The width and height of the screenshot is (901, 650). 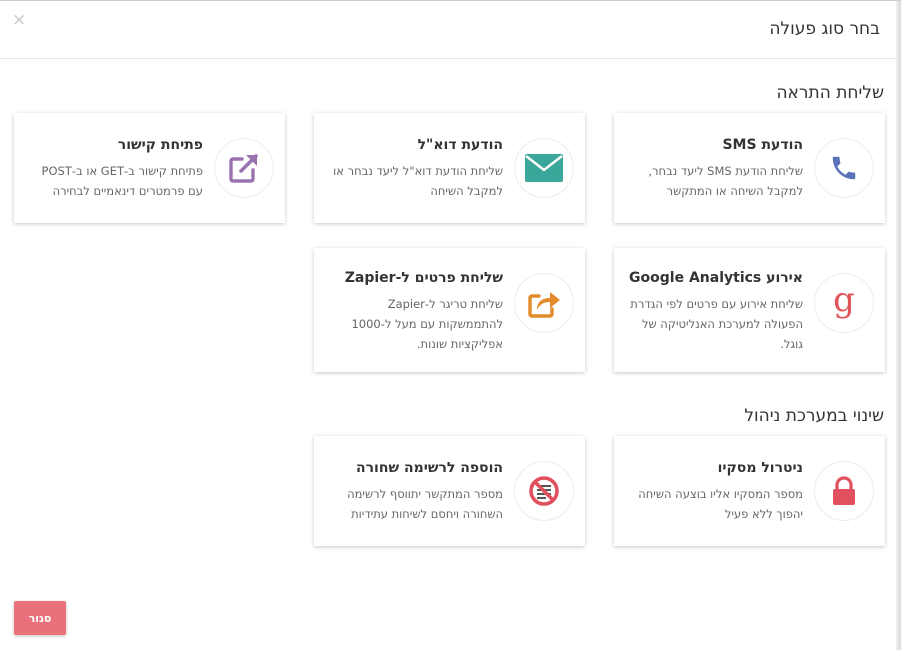 I want to click on external-link-icon, so click(x=244, y=168).